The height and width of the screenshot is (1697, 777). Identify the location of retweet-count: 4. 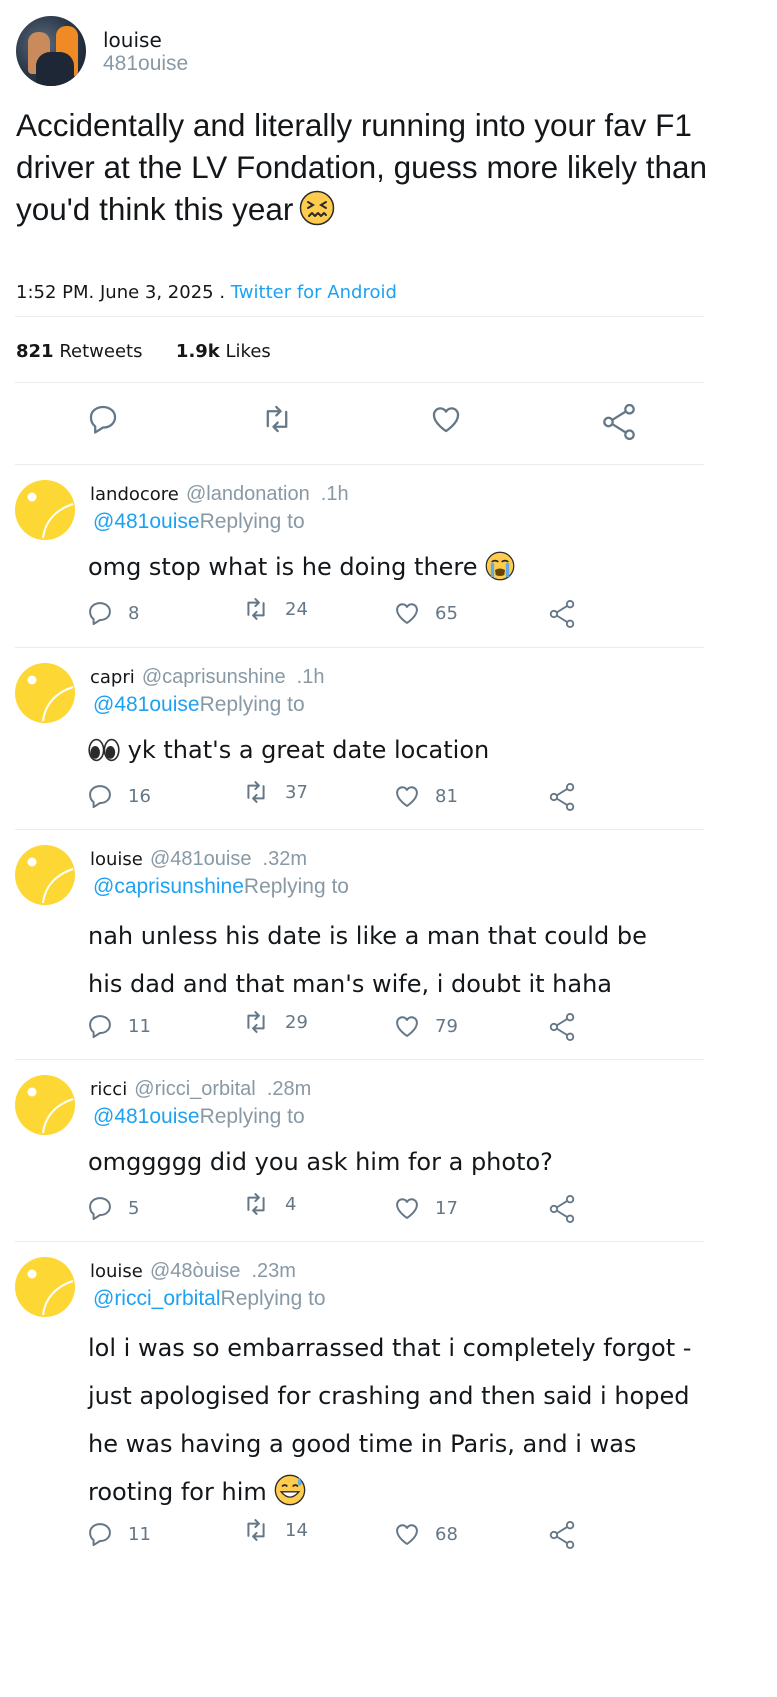
(291, 1204).